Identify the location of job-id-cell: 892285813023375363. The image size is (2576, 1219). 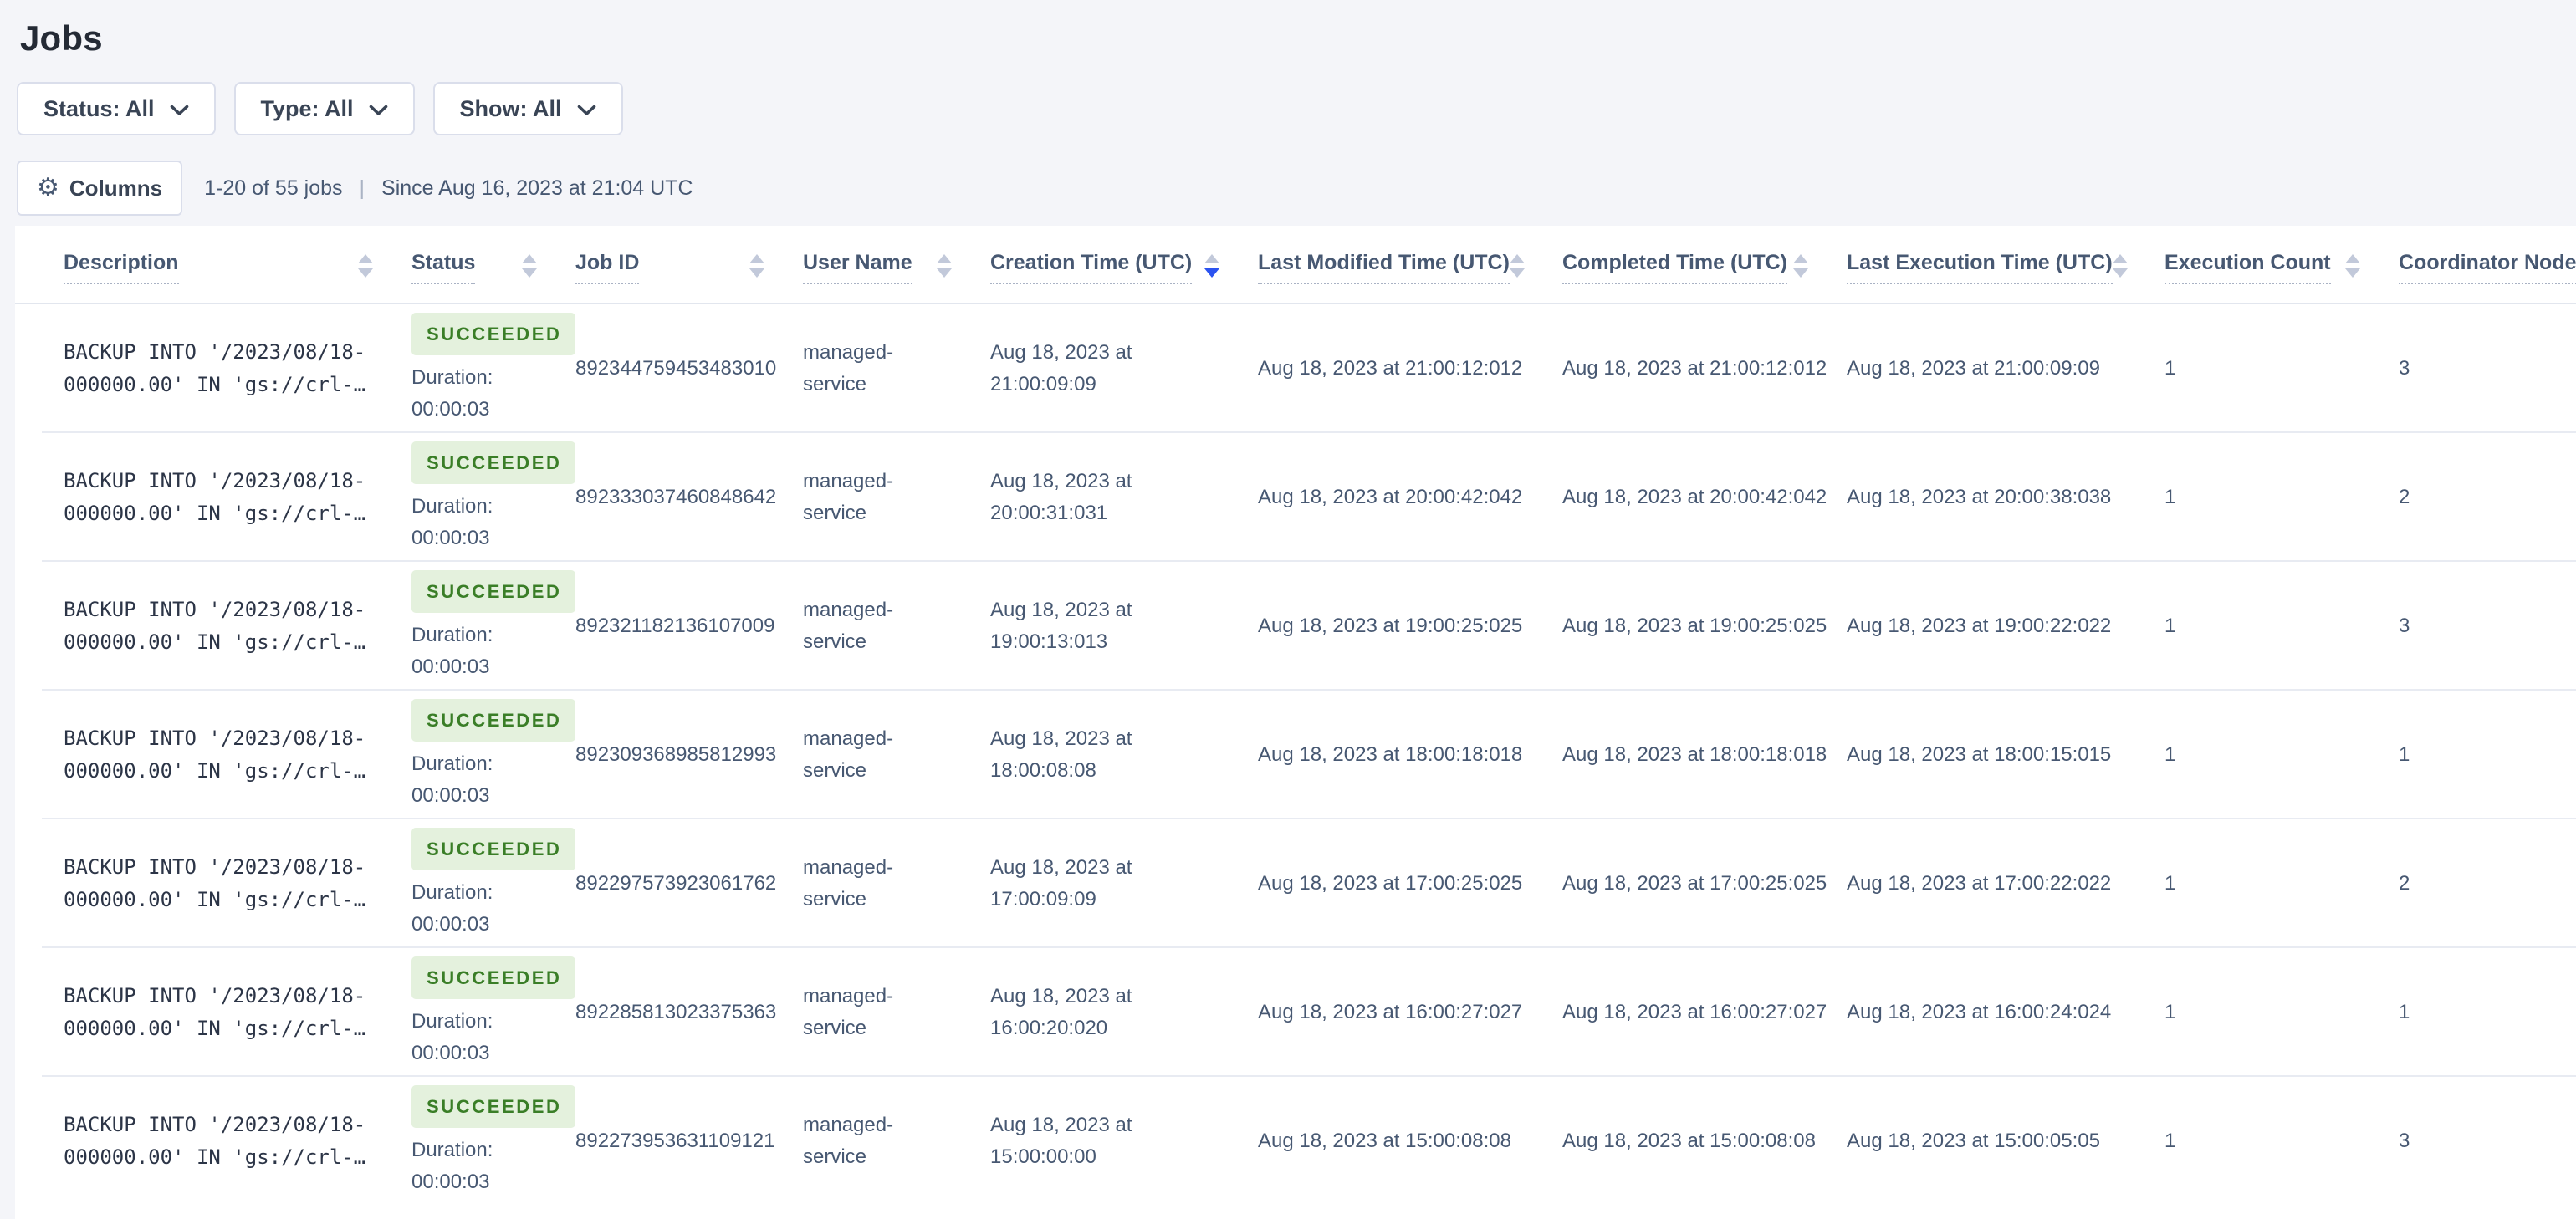
(689, 1012).